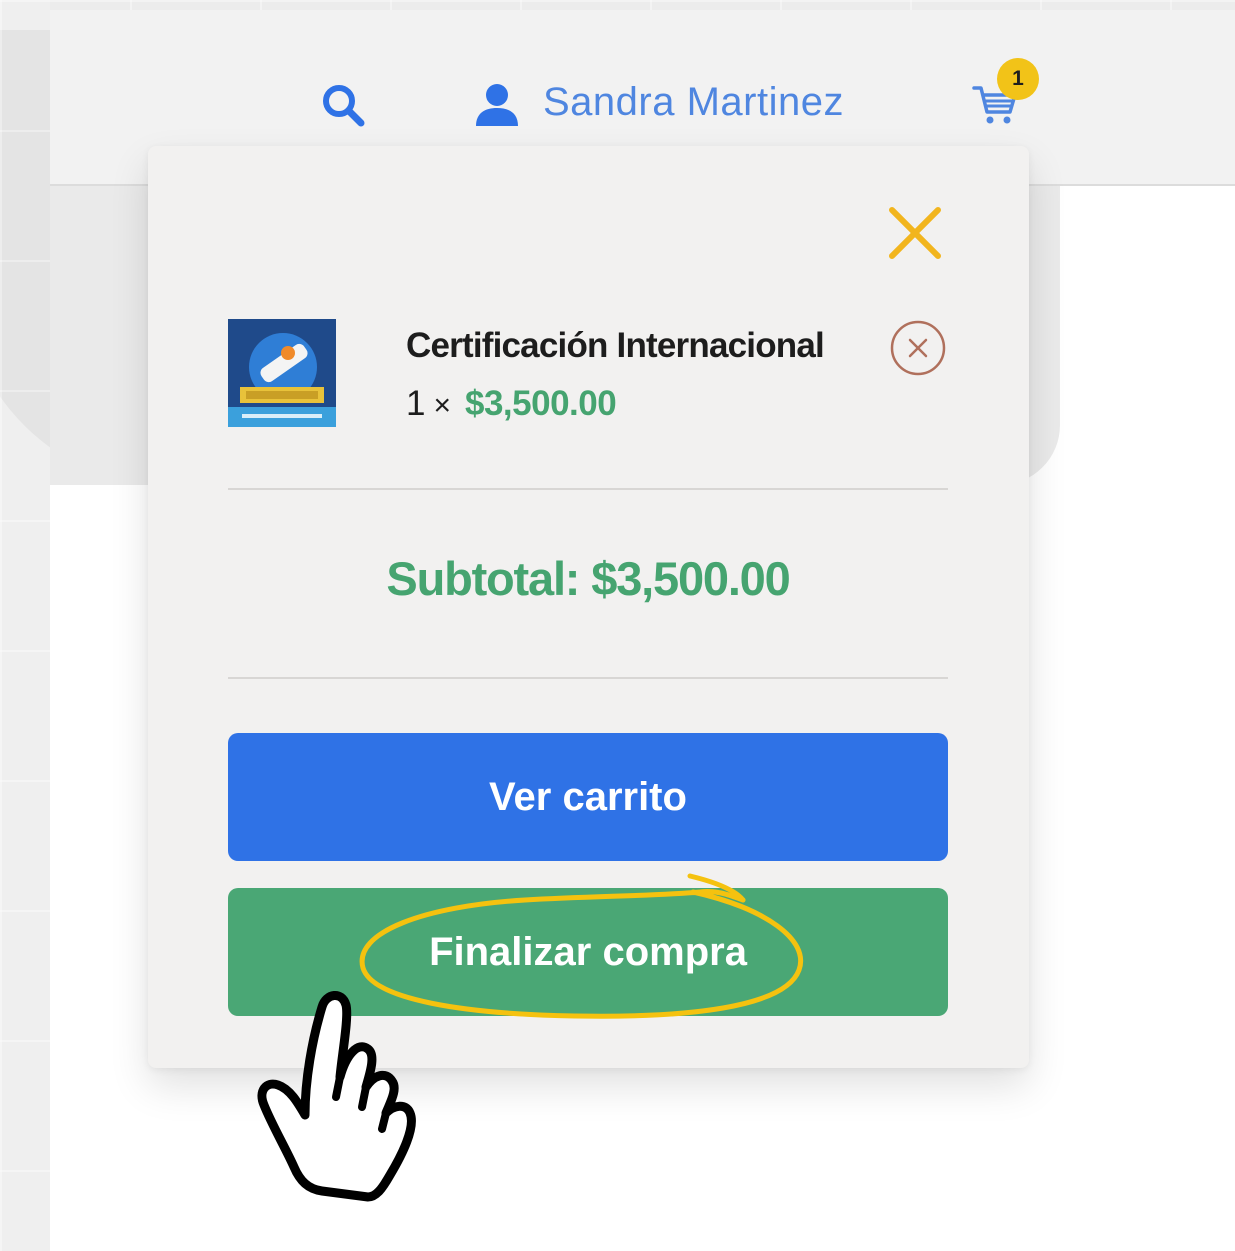 The height and width of the screenshot is (1251, 1235). What do you see at coordinates (690, 578) in the screenshot?
I see `subtotal-value: $3,500.00` at bounding box center [690, 578].